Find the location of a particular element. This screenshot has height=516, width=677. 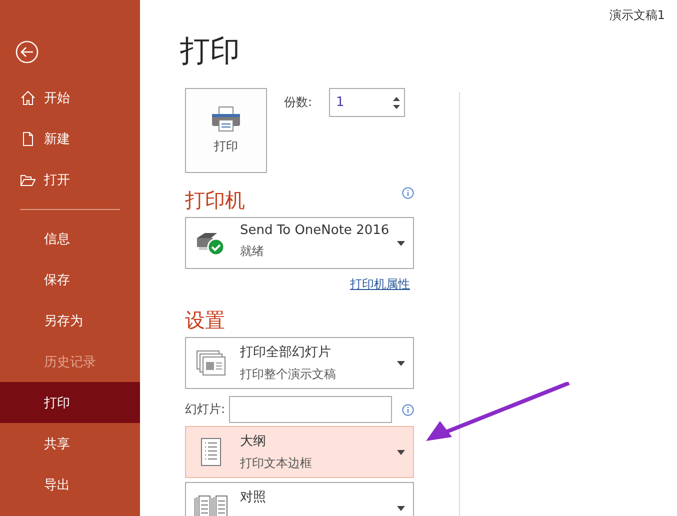

document-icon is located at coordinates (28, 138).